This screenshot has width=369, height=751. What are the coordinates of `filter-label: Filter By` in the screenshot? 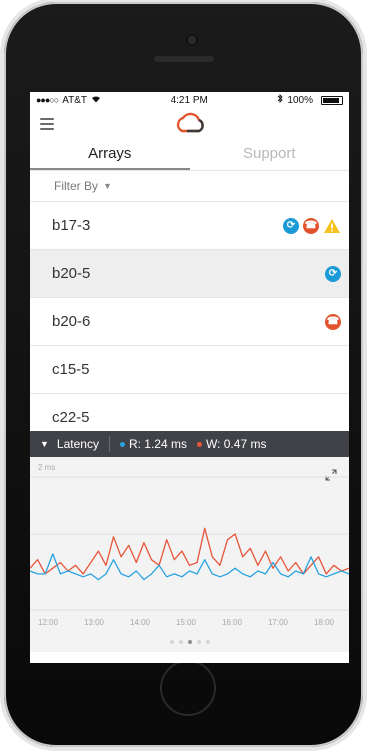 It's located at (76, 186).